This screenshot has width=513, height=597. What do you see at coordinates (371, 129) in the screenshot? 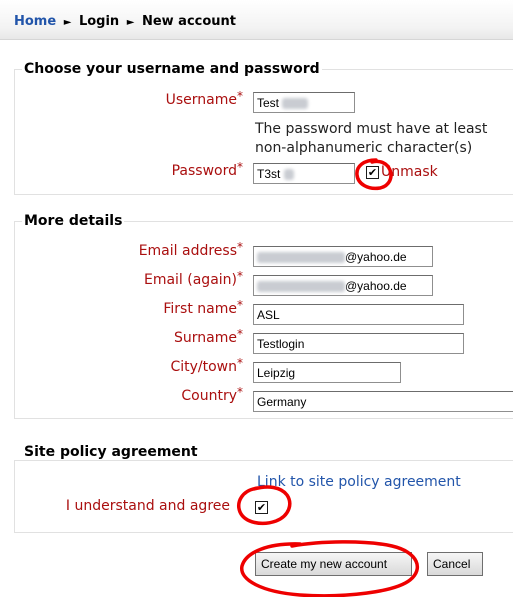
I see `password-hint-line1: The password must have at least` at bounding box center [371, 129].